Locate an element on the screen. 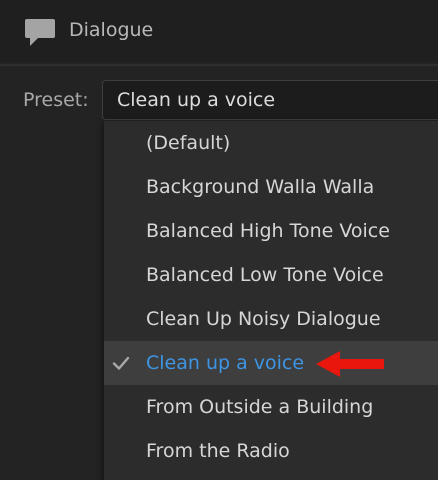 This screenshot has width=438, height=480. preset-label: Preset: is located at coordinates (56, 100).